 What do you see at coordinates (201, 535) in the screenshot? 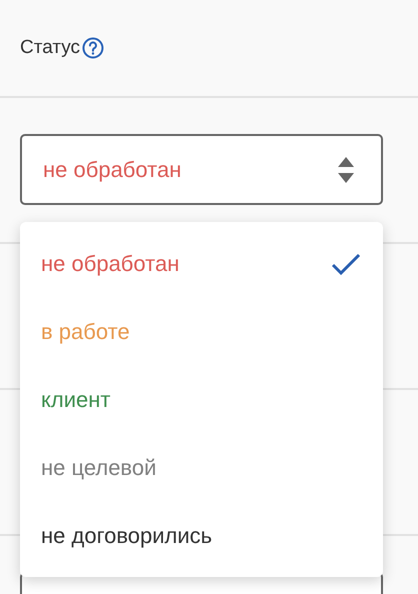
I see `menu-option: не договорились` at bounding box center [201, 535].